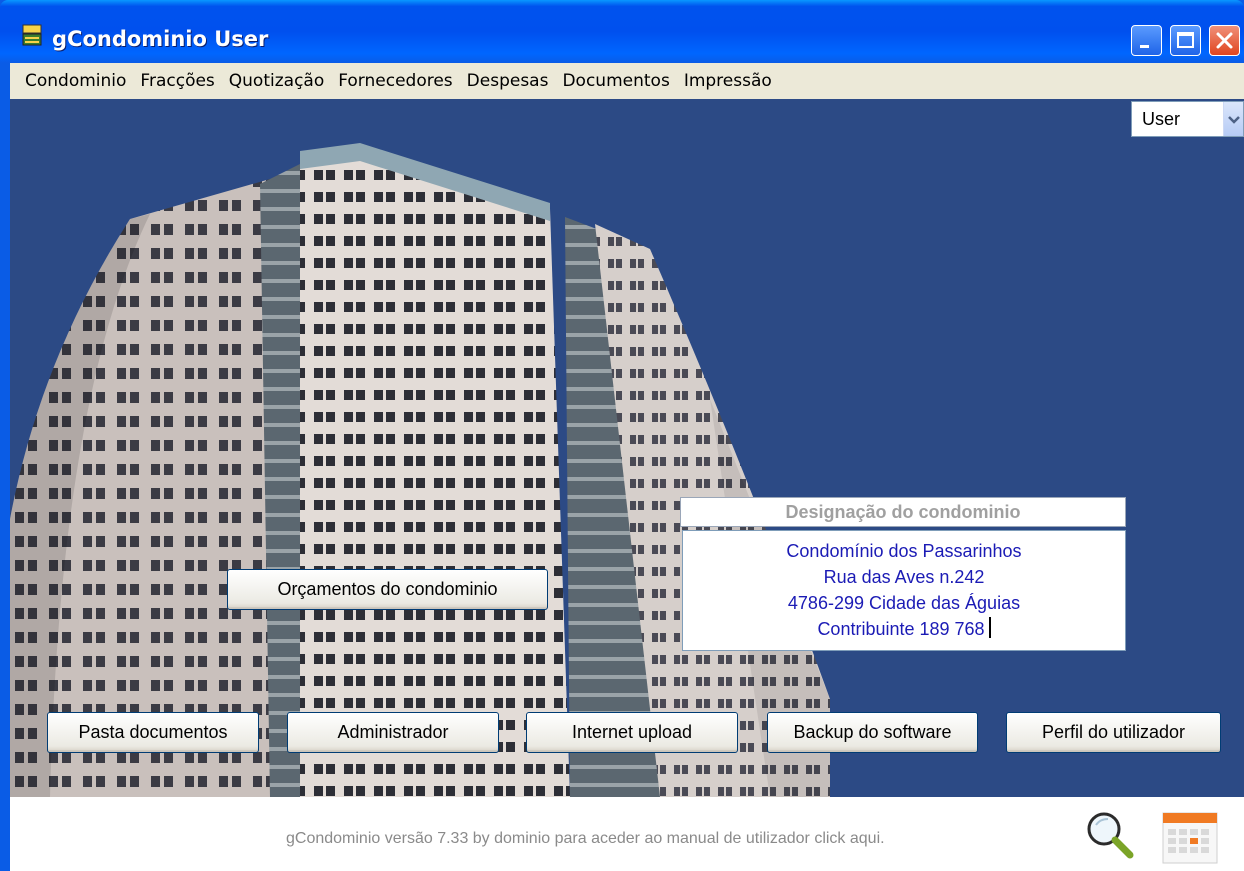  What do you see at coordinates (1113, 732) in the screenshot?
I see `perfil-utilizador-button: Perfil do utilizador` at bounding box center [1113, 732].